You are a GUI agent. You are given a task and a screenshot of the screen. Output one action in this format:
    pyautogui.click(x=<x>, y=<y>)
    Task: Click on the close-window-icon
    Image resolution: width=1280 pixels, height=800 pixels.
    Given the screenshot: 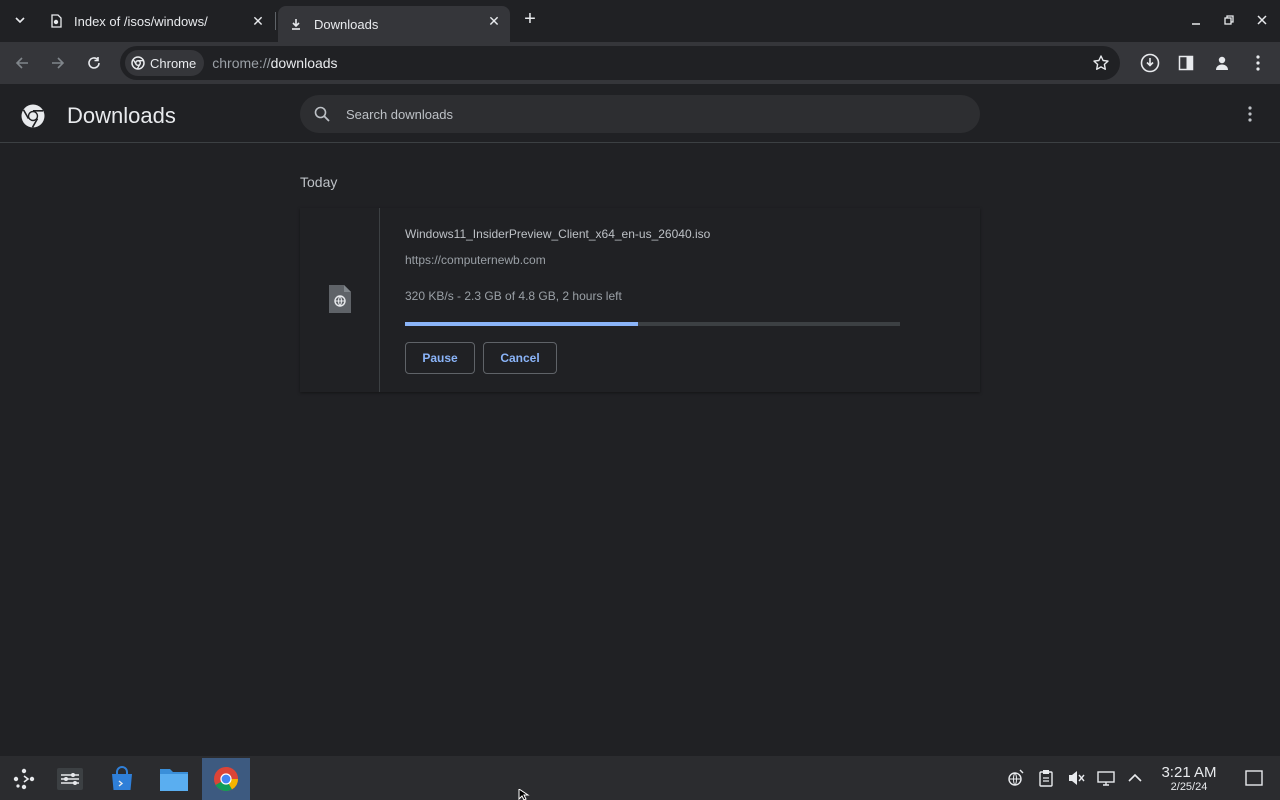 What is the action you would take?
    pyautogui.click(x=1262, y=20)
    